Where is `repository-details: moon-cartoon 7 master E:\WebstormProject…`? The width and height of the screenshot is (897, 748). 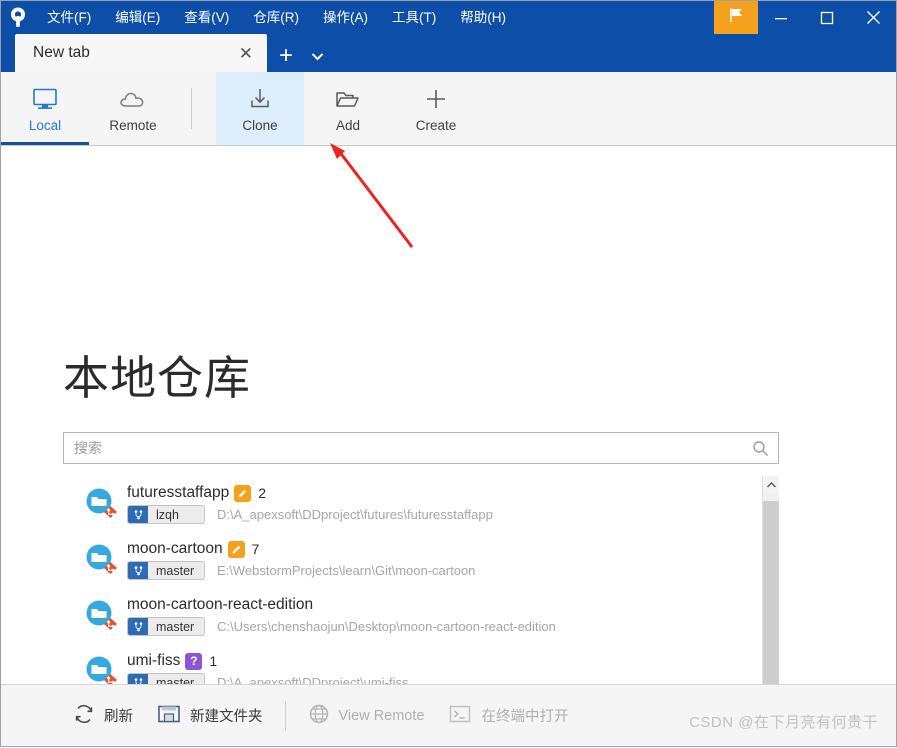
repository-details: moon-cartoon 7 master E:\WebstormProject… is located at coordinates (300, 560).